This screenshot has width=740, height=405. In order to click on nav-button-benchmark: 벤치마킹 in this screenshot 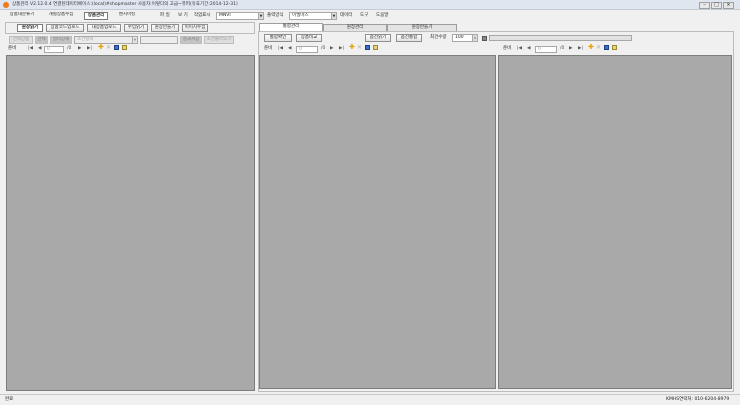, I will do `click(127, 16)`.